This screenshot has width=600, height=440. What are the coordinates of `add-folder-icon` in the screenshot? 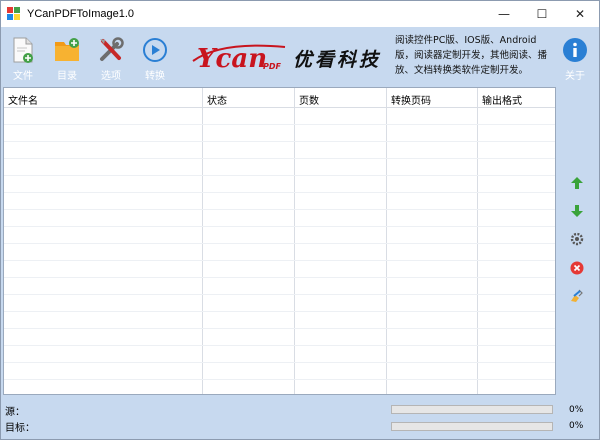 It's located at (67, 50).